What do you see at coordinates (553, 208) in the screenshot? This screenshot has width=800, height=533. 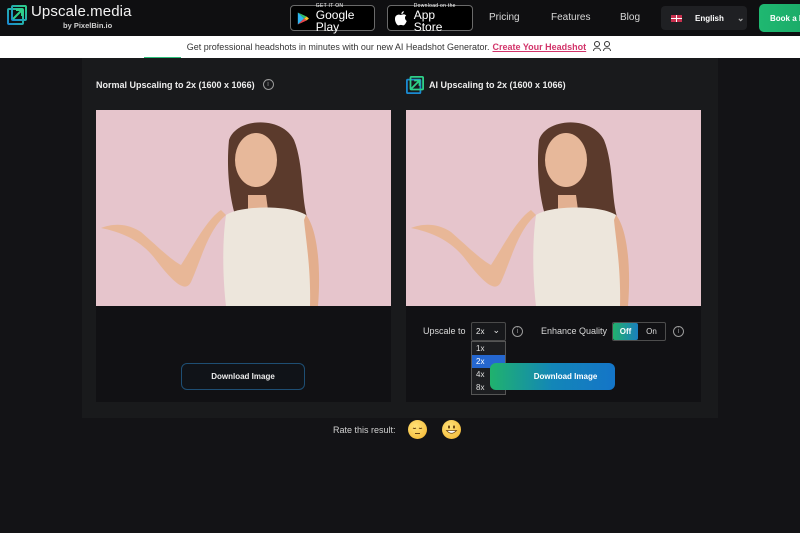 I see `ai-upscaled-image` at bounding box center [553, 208].